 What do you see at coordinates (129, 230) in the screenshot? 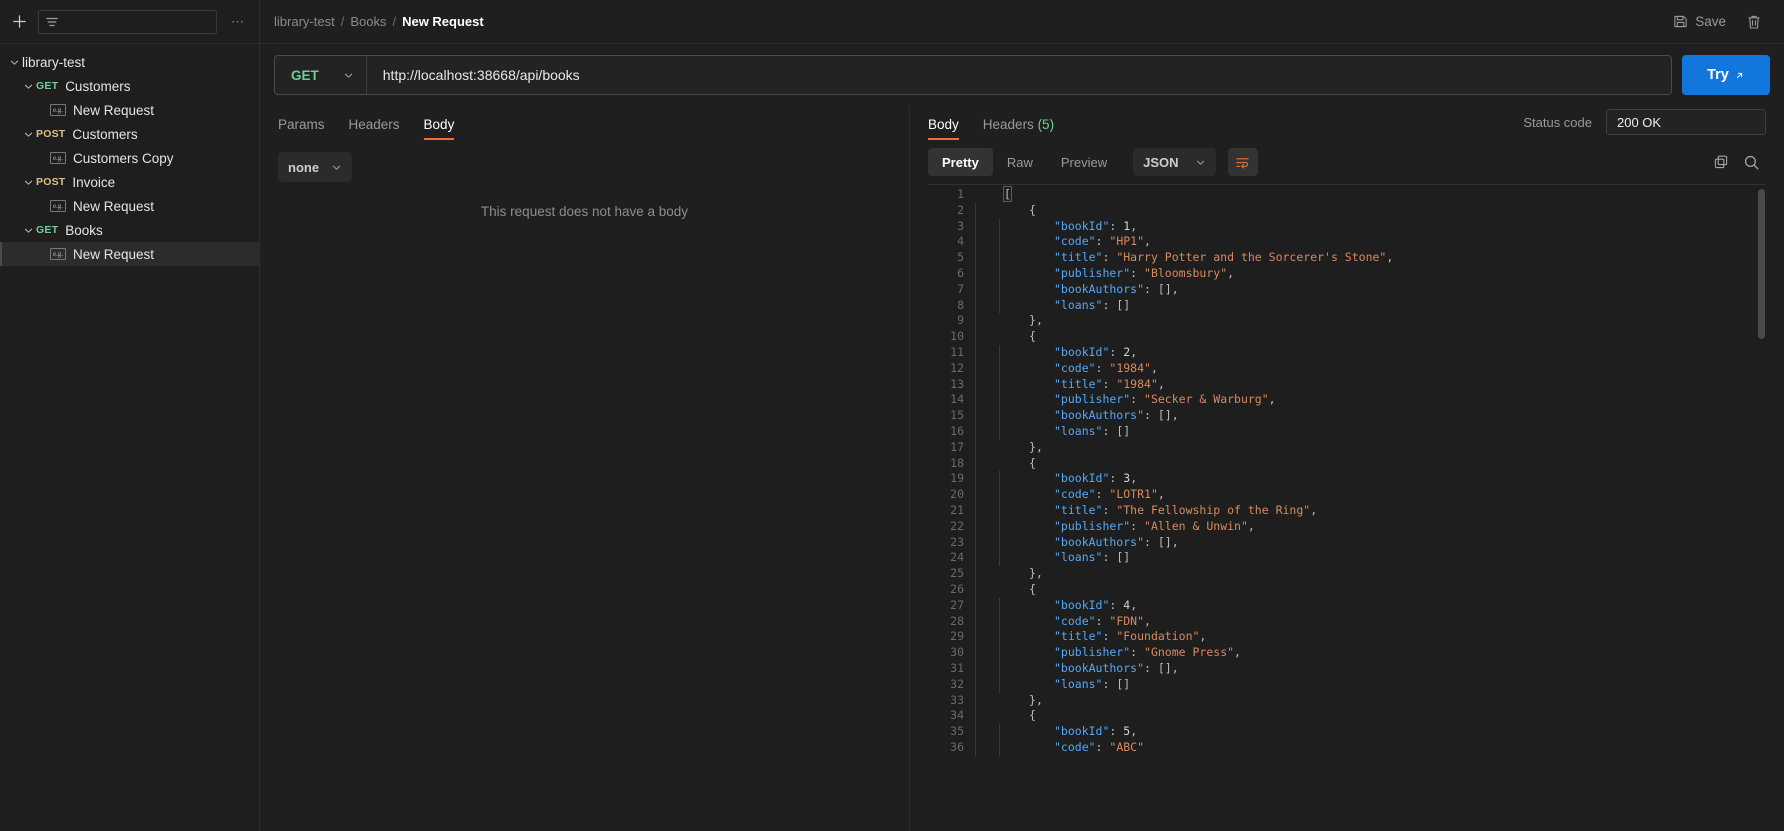
I see `tree-item-books: GET Books` at bounding box center [129, 230].